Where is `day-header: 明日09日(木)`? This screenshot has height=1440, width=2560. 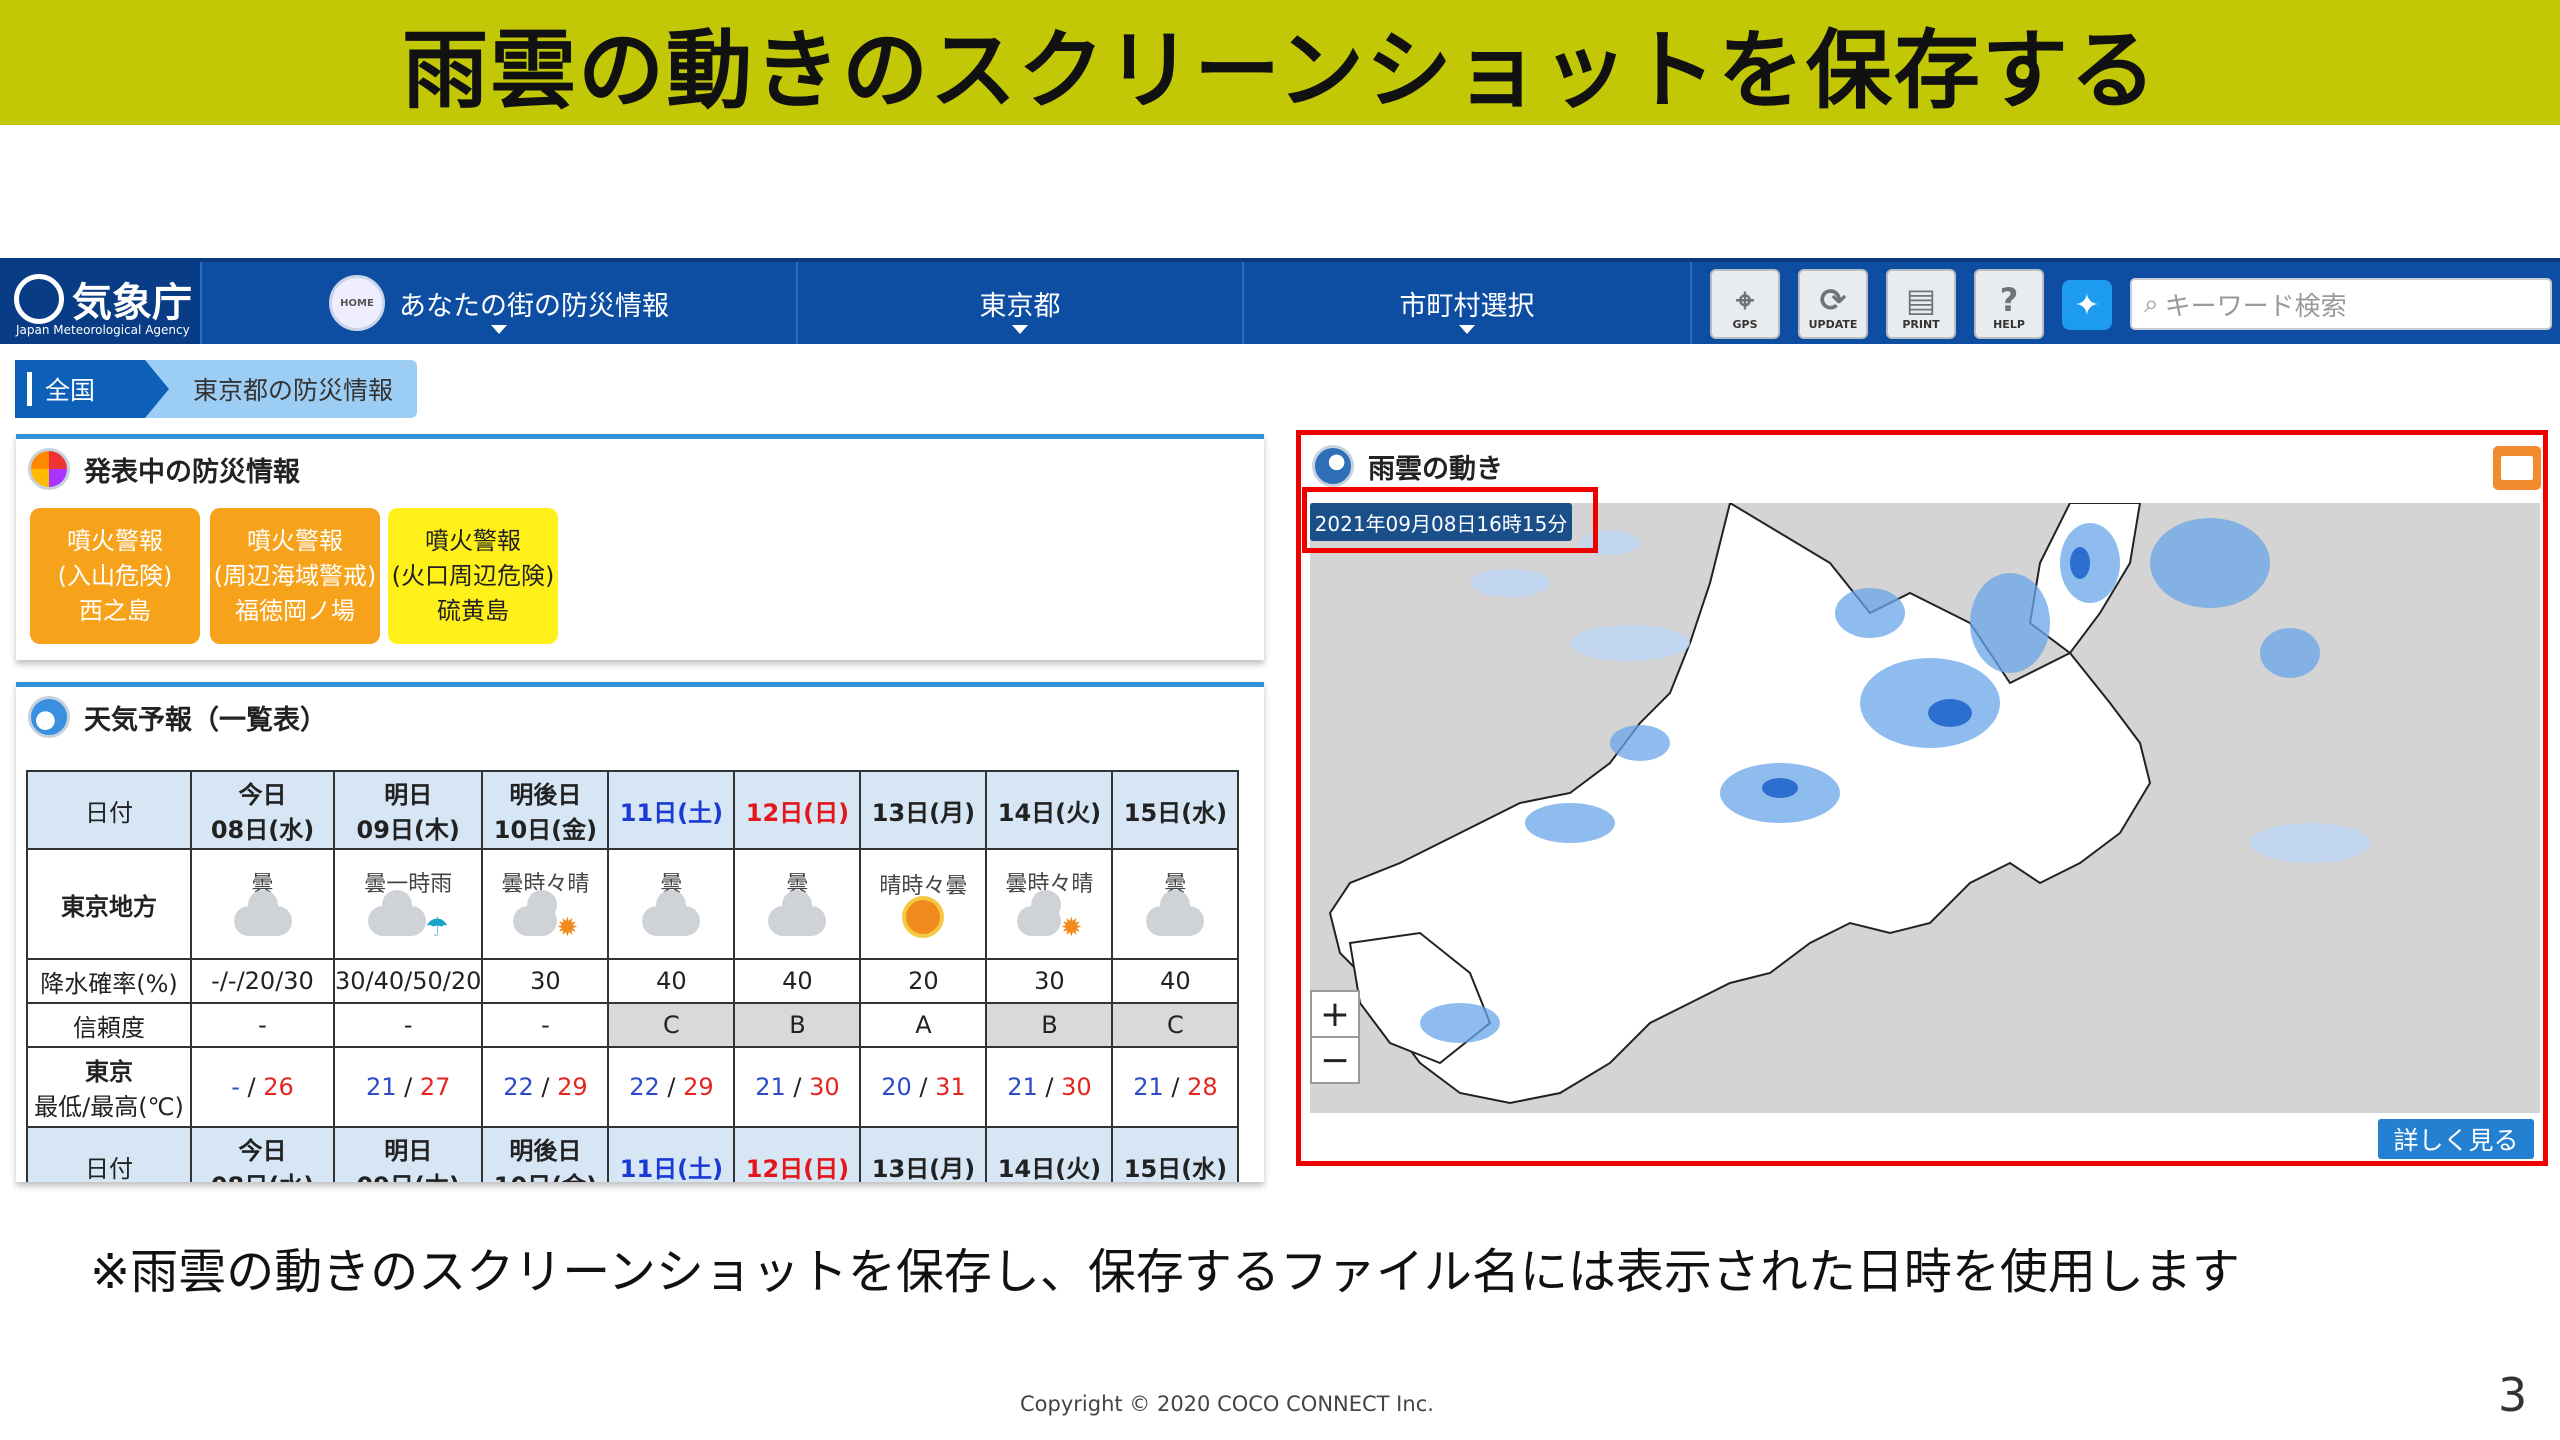
day-header: 明日09日(木) is located at coordinates (408, 810).